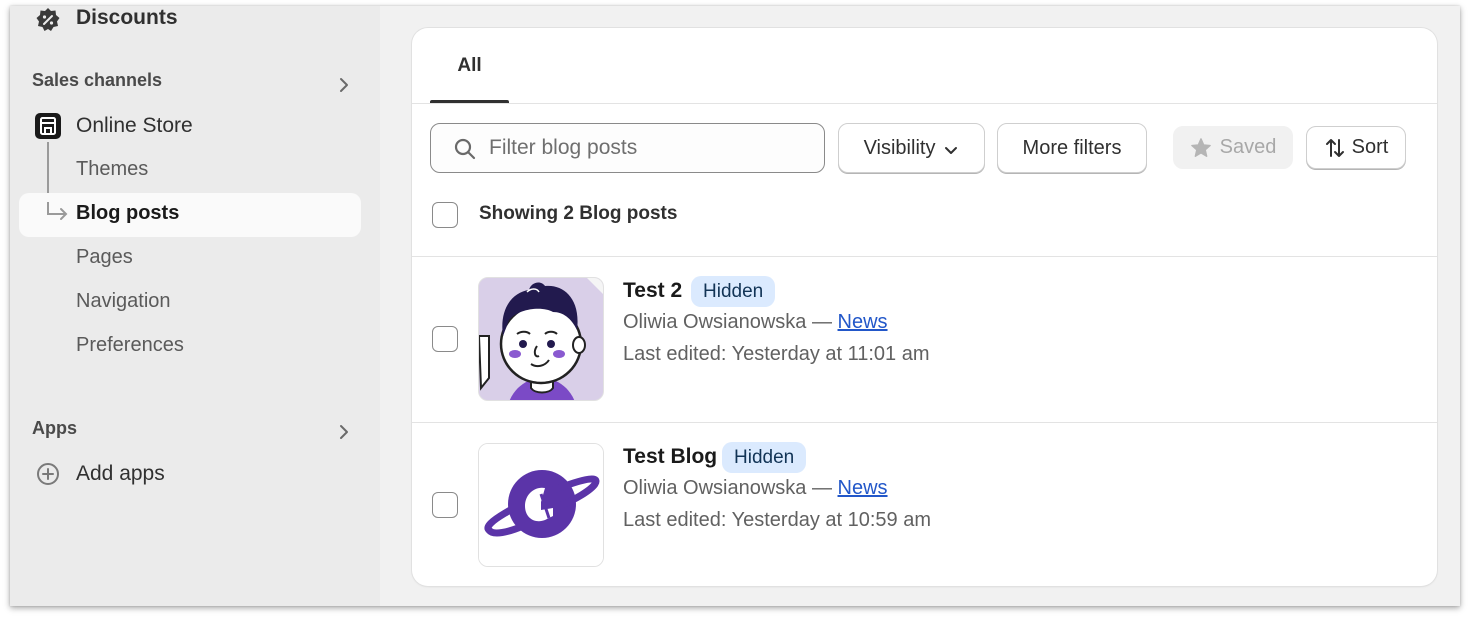  I want to click on tree-arrow-icon, so click(57, 211).